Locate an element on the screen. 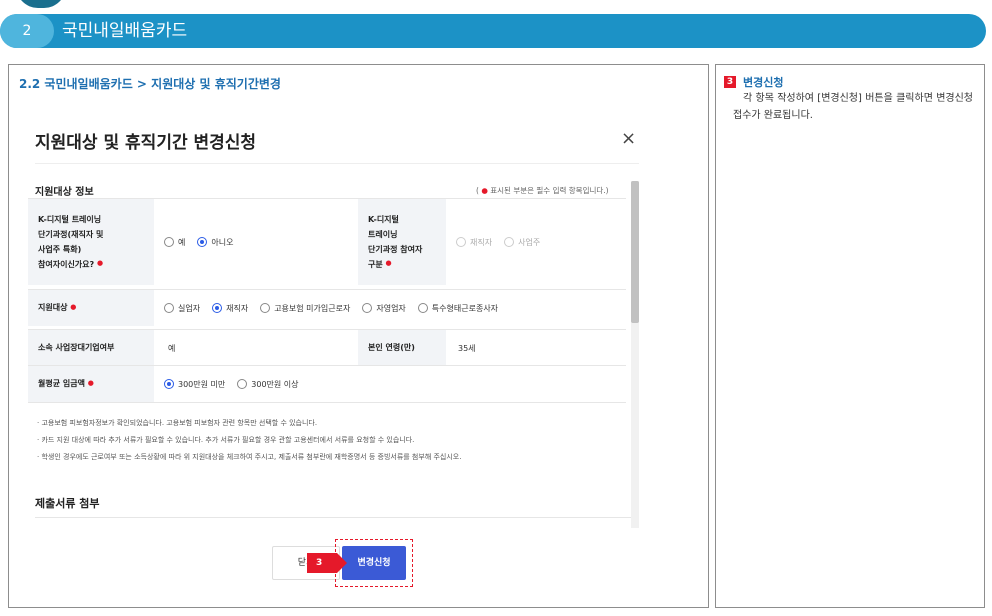 The image size is (992, 616). apply-change-button: 변경신청 is located at coordinates (374, 563).